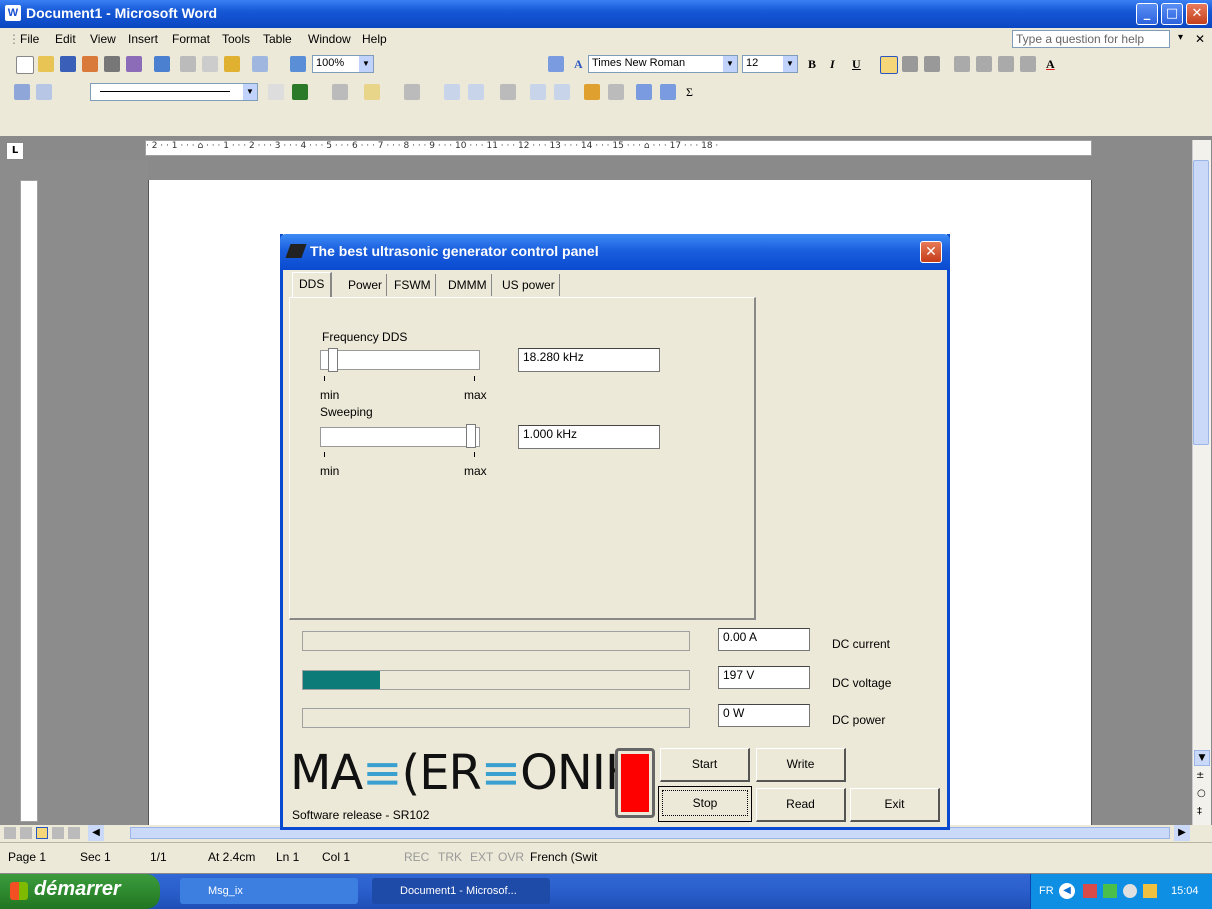  What do you see at coordinates (1067, 891) in the screenshot?
I see `tray-expand-icon: ◀` at bounding box center [1067, 891].